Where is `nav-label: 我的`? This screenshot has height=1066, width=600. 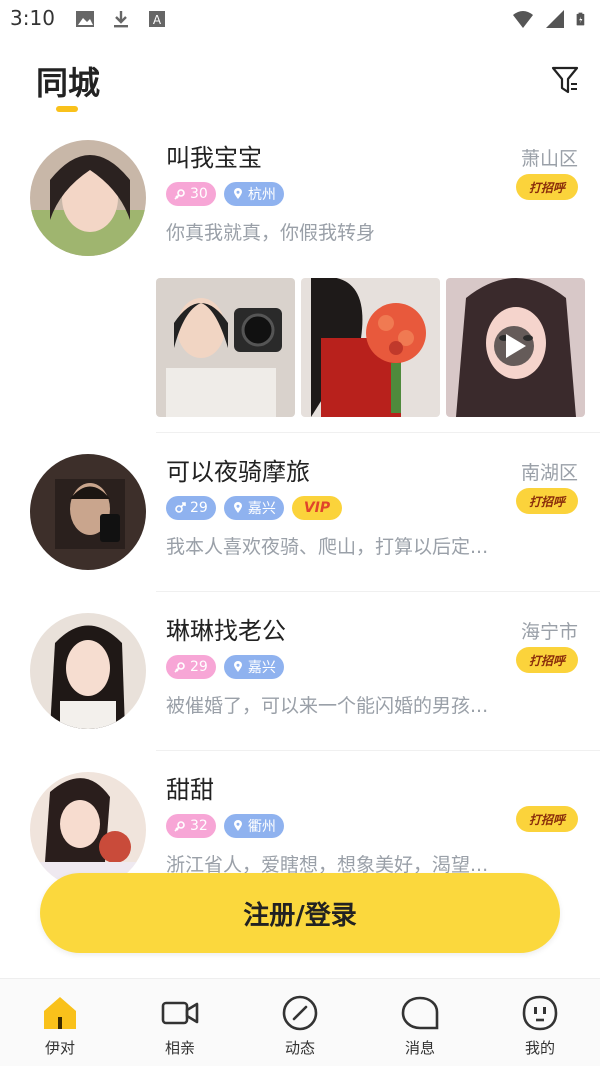 nav-label: 我的 is located at coordinates (539, 1048).